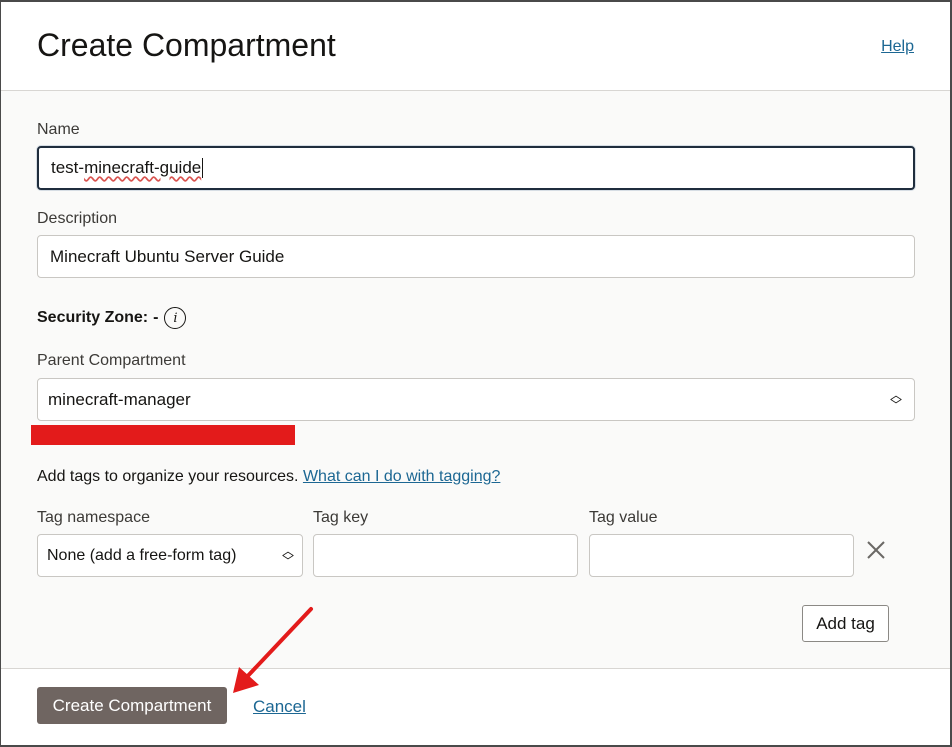  I want to click on tag-namespace-value: None (add a free-form tag), so click(142, 555).